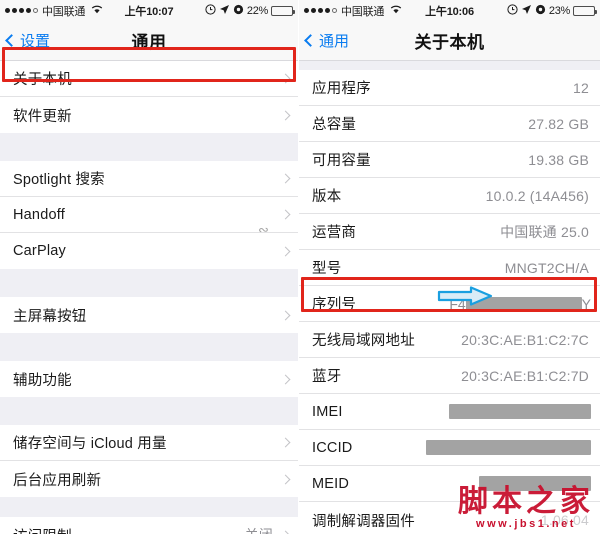  I want to click on list-group-storage: 储存空间与 iCloud 用量 后台应用刷新, so click(149, 461).